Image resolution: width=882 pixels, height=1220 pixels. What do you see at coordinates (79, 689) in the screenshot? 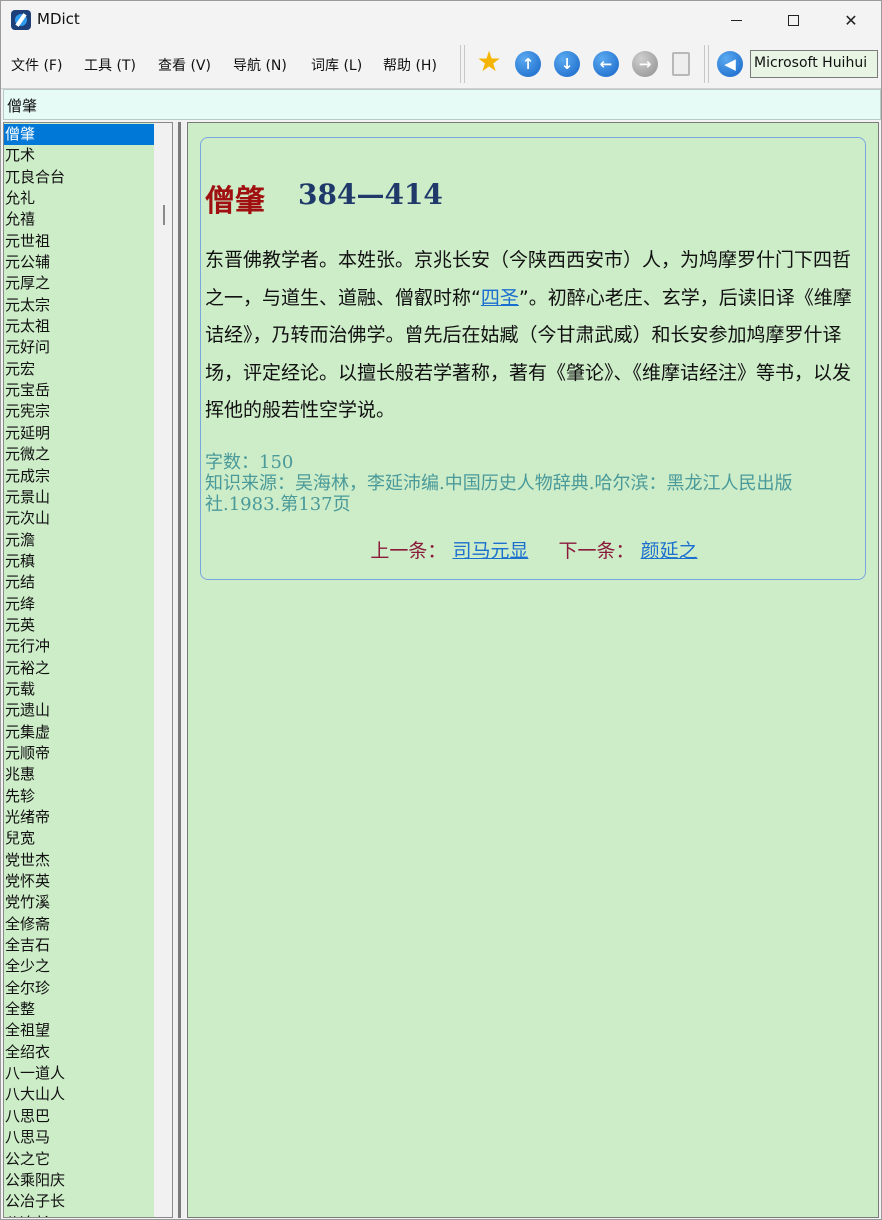
I see `list-item: 元载` at bounding box center [79, 689].